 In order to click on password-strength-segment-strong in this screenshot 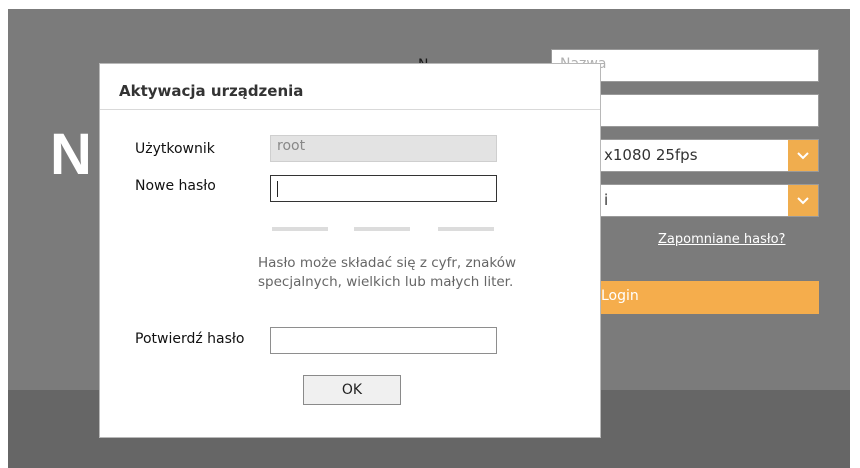, I will do `click(466, 229)`.